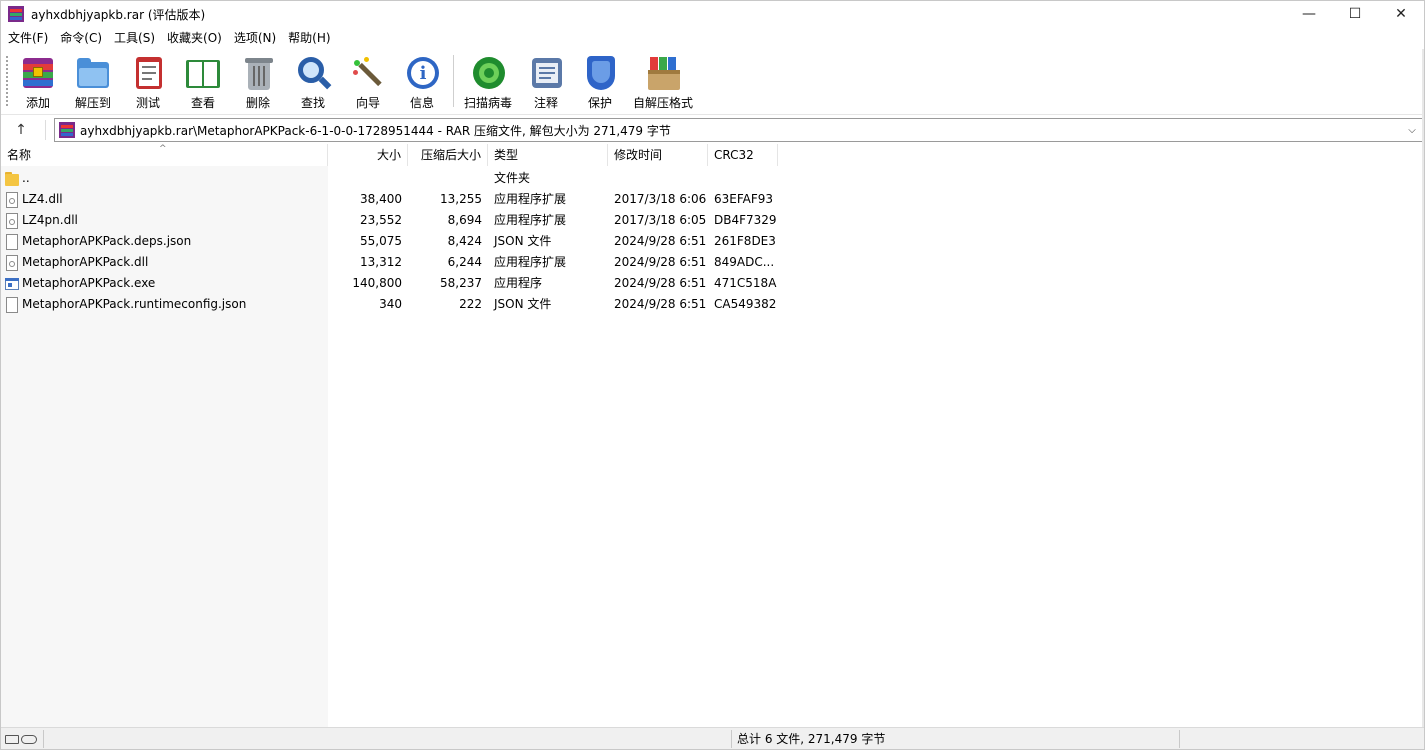 This screenshot has height=750, width=1425. Describe the element at coordinates (745, 241) in the screenshot. I see `file-crc32: 261F8DE3` at that location.